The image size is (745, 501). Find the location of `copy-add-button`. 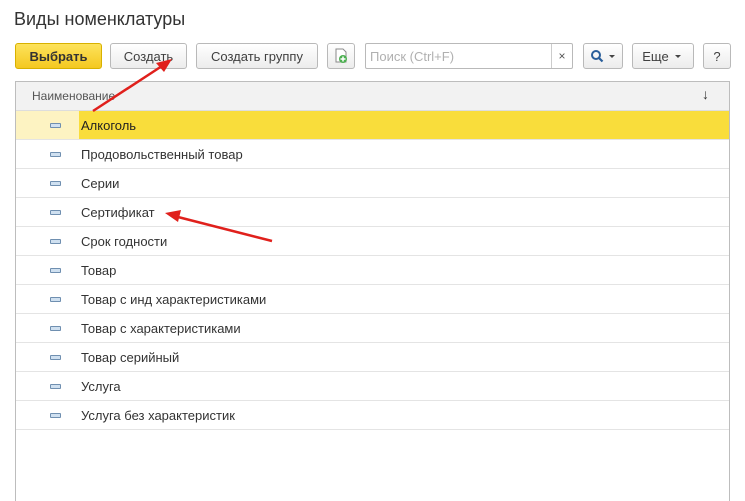

copy-add-button is located at coordinates (341, 56).